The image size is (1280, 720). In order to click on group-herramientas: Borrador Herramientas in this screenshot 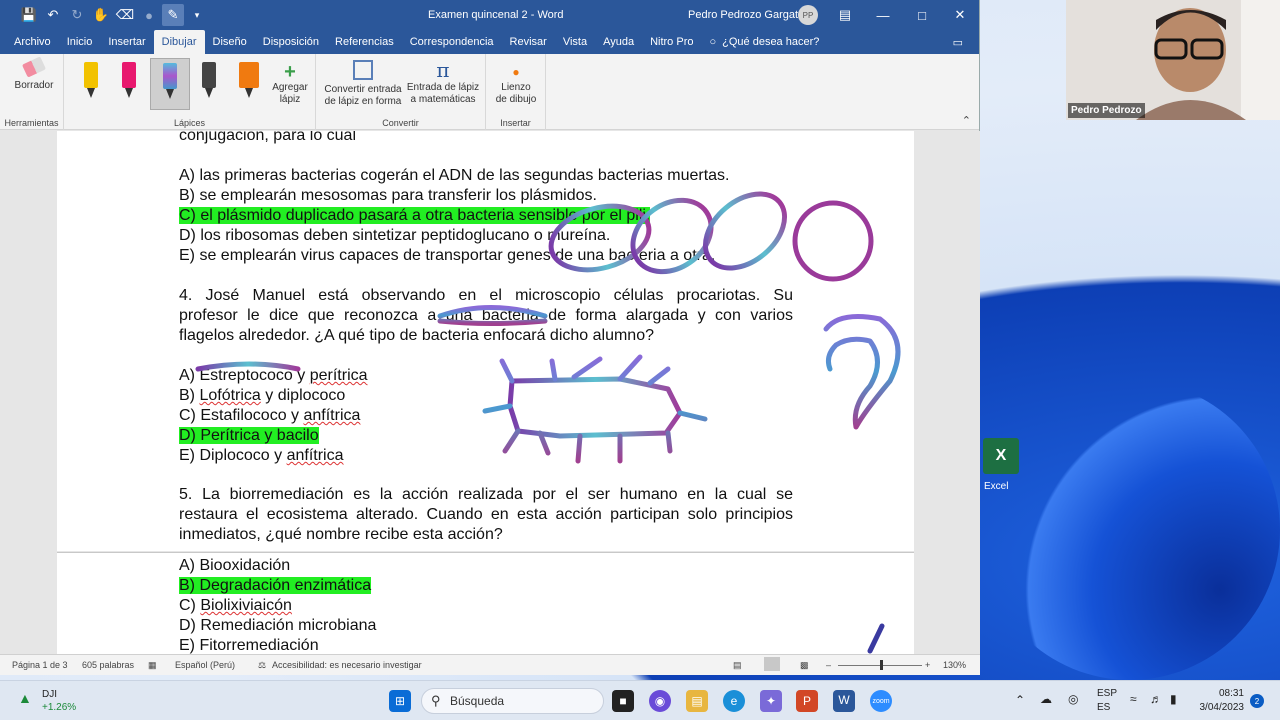, I will do `click(32, 92)`.